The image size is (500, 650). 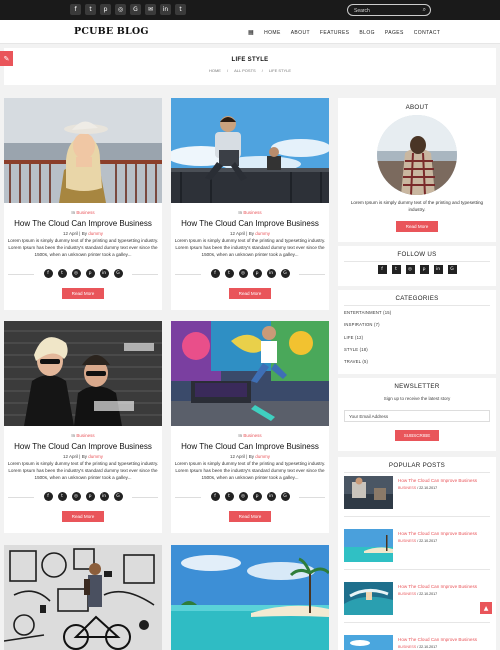 I want to click on email-field, so click(x=417, y=416).